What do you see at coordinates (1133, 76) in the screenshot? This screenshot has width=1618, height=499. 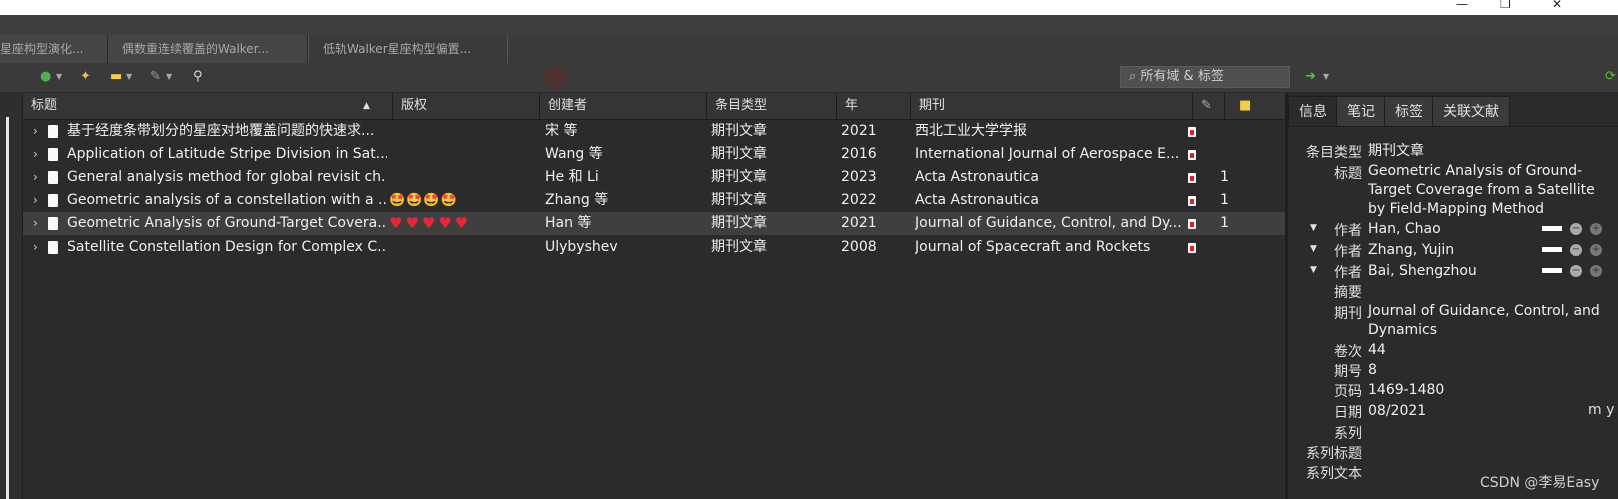 I see `magnifier-icon: ⌕` at bounding box center [1133, 76].